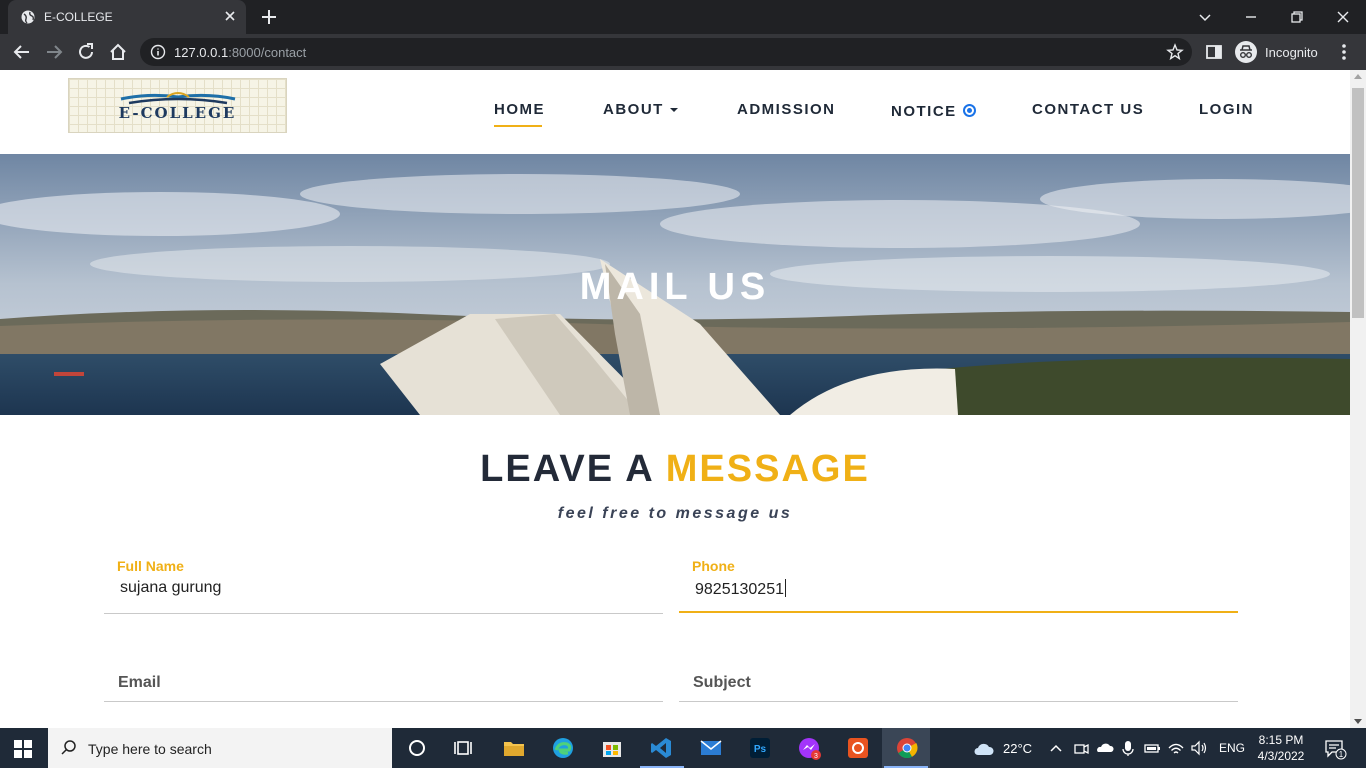 The image size is (1366, 768). Describe the element at coordinates (1251, 17) in the screenshot. I see `minimize-icon` at that location.